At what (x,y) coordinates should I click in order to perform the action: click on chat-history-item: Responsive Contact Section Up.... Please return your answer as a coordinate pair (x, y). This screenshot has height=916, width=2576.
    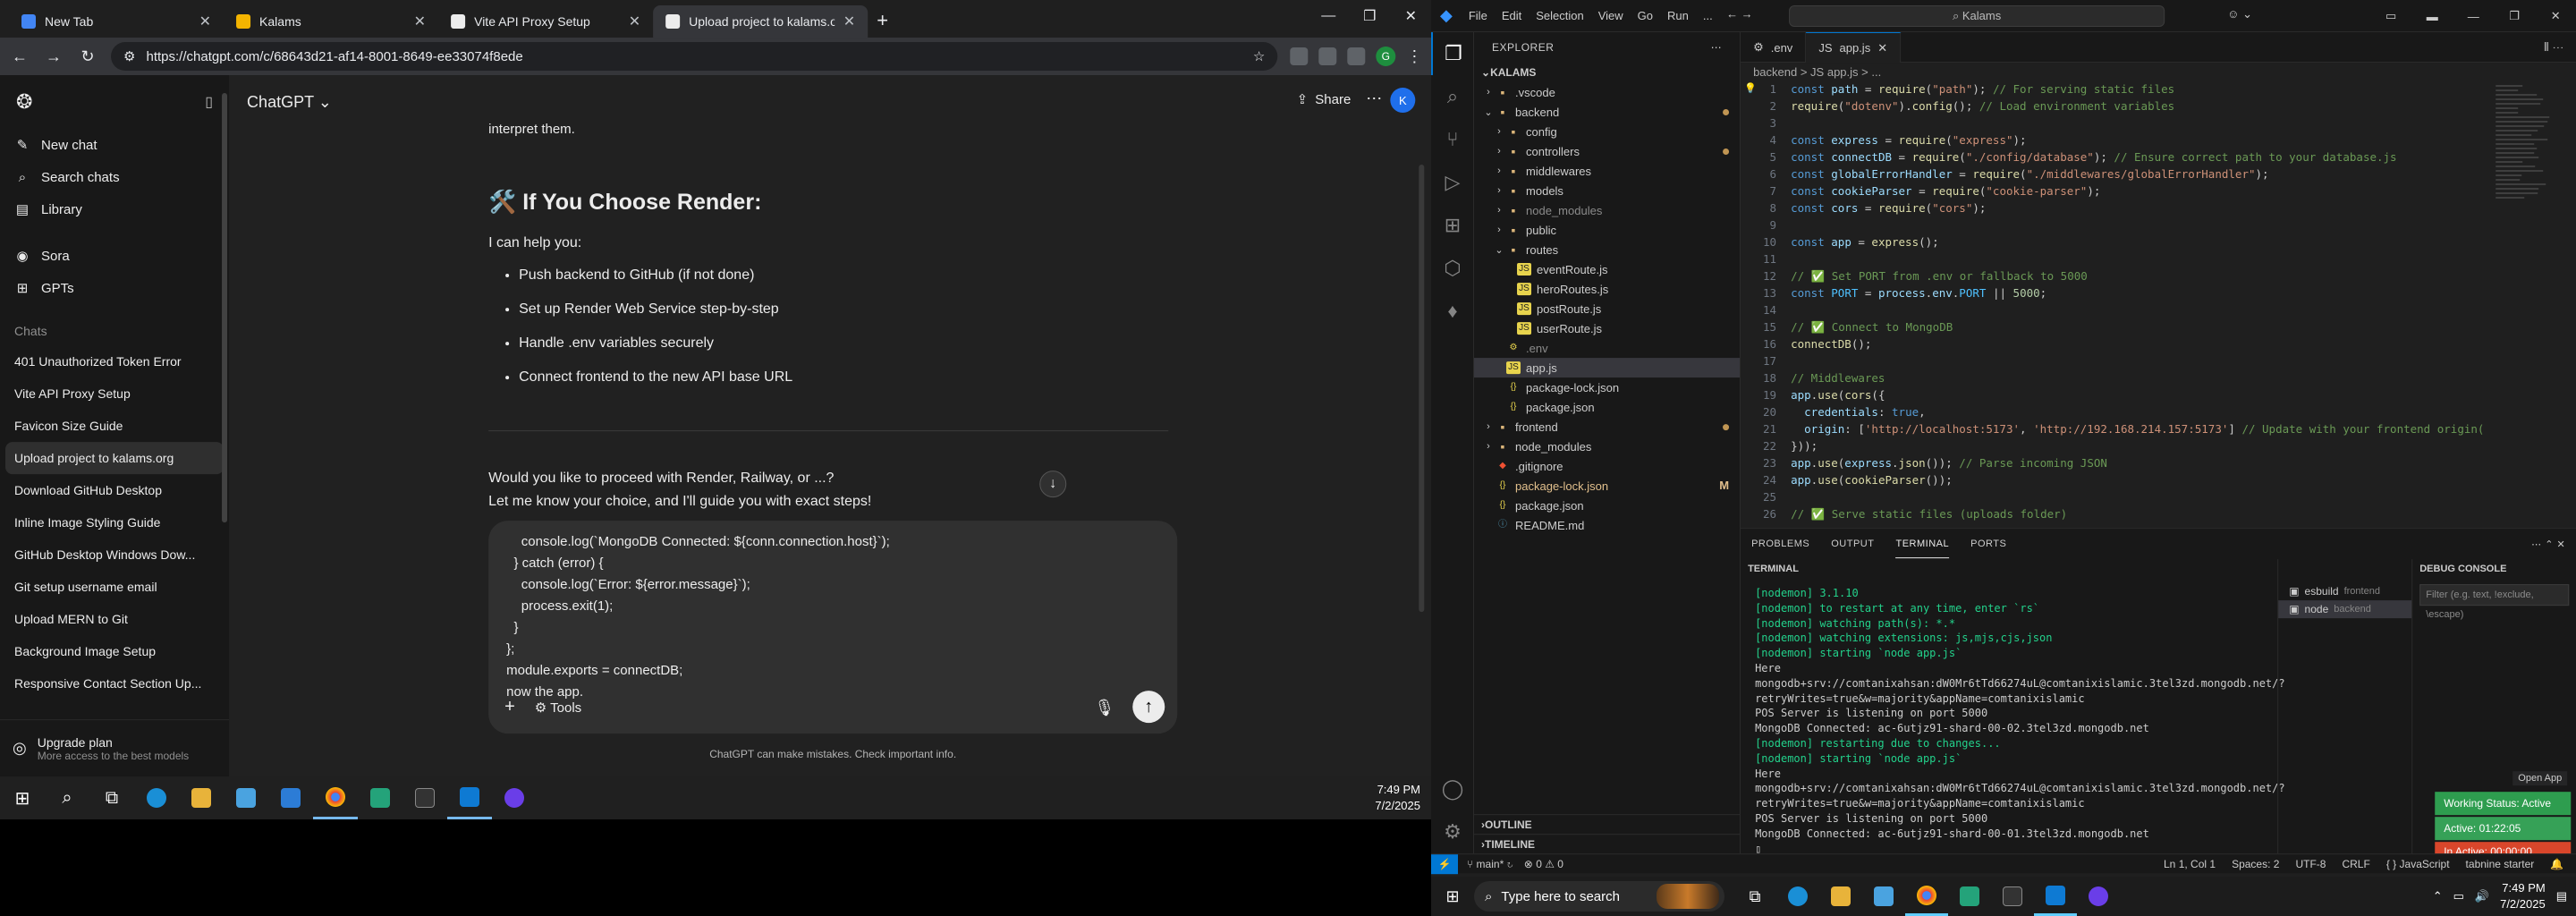
    Looking at the image, I should click on (114, 683).